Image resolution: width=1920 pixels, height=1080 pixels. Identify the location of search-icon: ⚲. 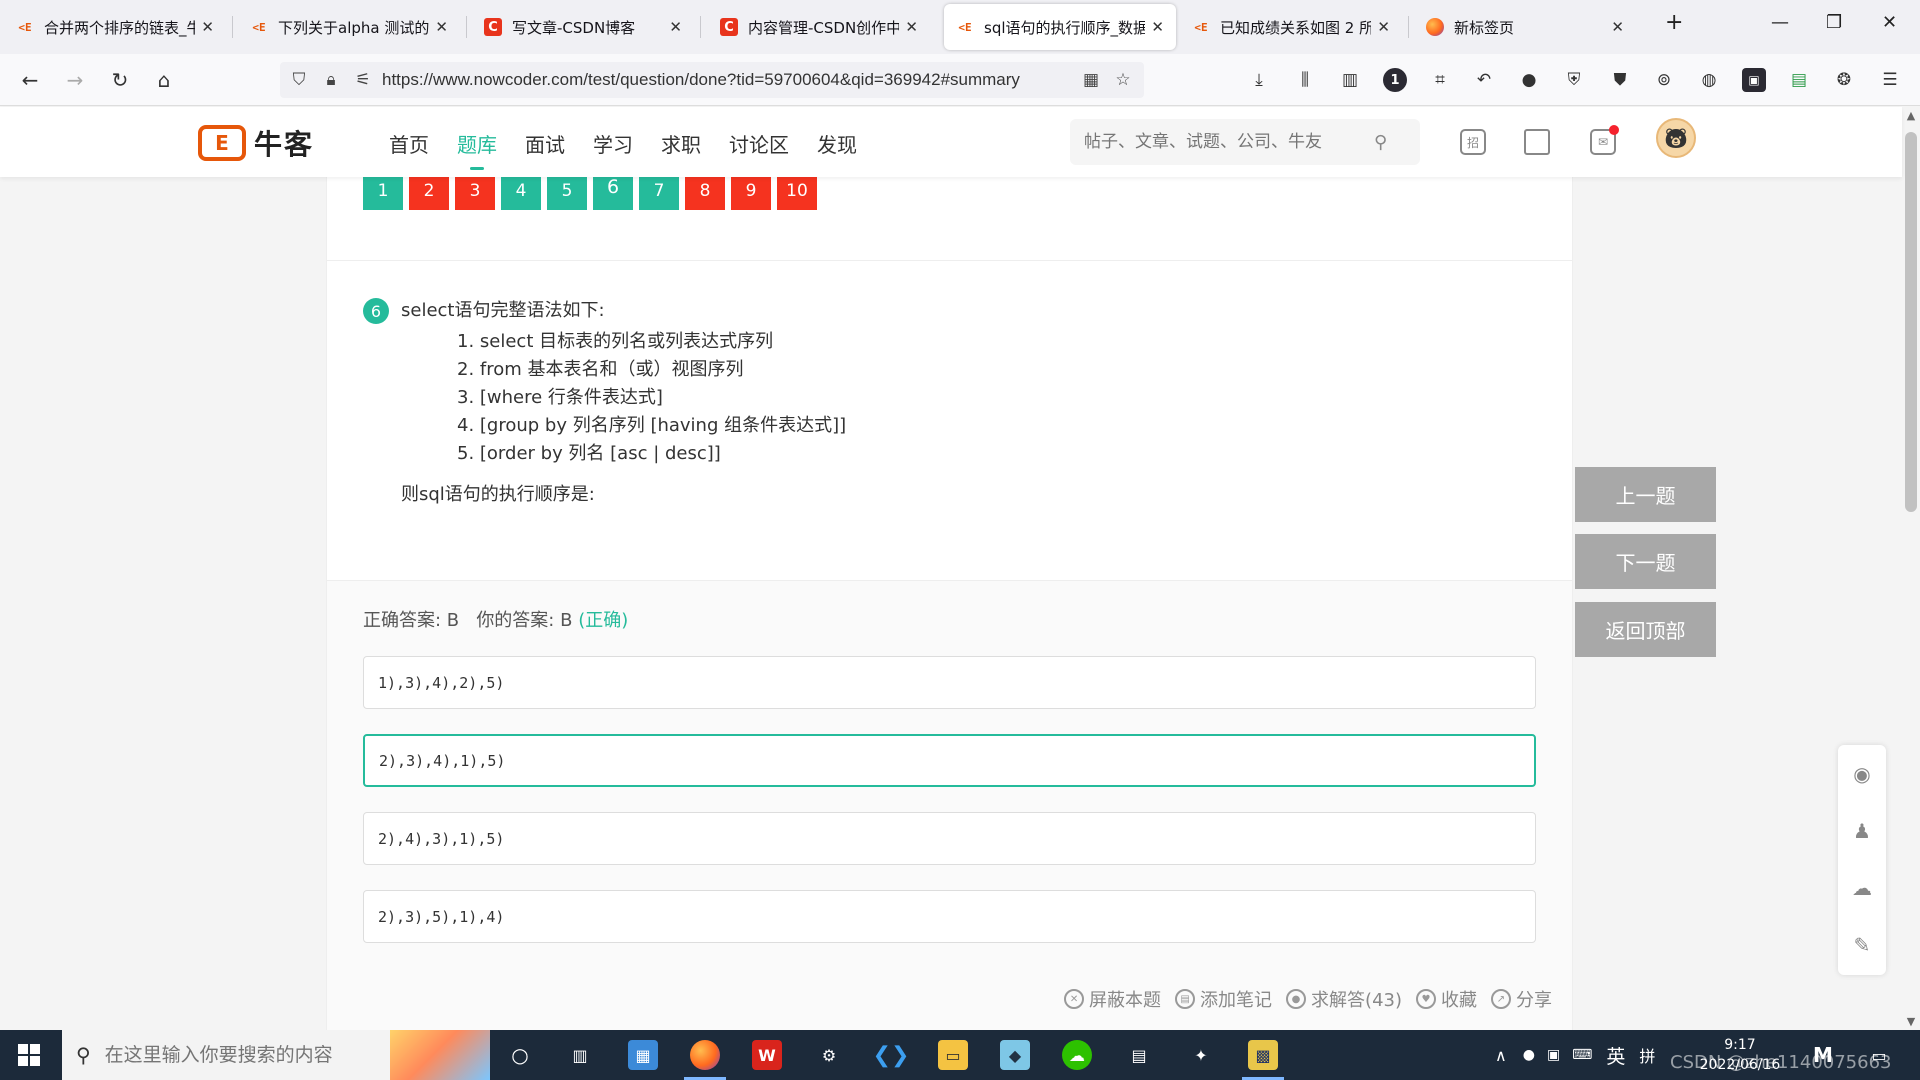
(1380, 142).